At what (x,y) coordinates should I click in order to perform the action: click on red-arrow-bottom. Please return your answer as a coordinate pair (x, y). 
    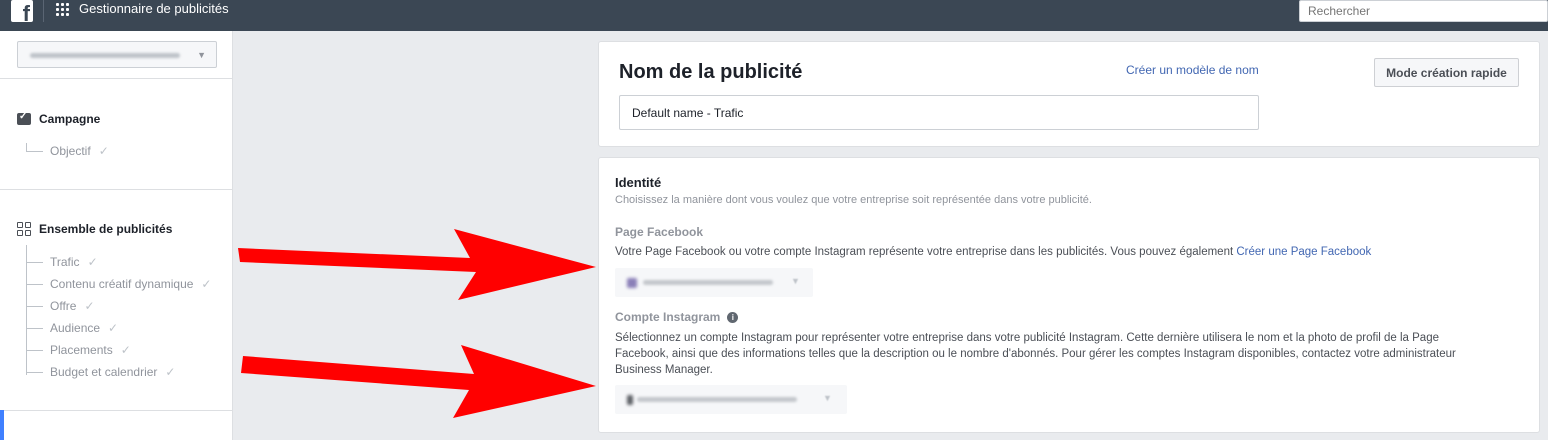
    Looking at the image, I should click on (418, 381).